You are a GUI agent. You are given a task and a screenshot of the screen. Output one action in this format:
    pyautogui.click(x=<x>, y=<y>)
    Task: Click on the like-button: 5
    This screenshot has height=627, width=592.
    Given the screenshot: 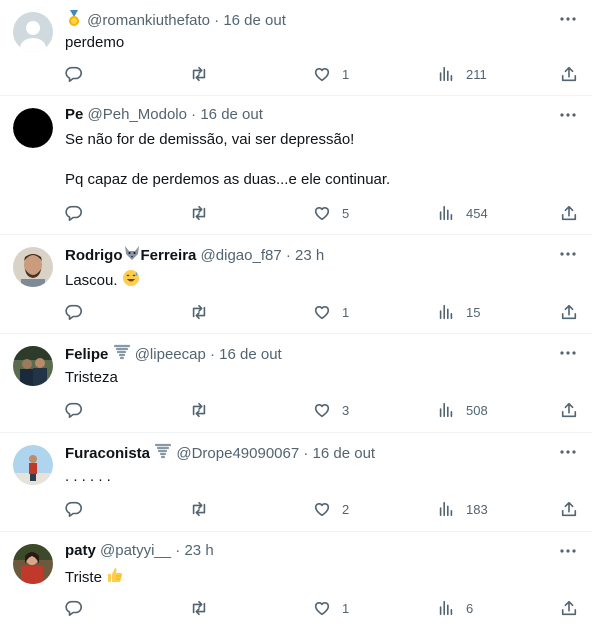 What is the action you would take?
    pyautogui.click(x=331, y=213)
    